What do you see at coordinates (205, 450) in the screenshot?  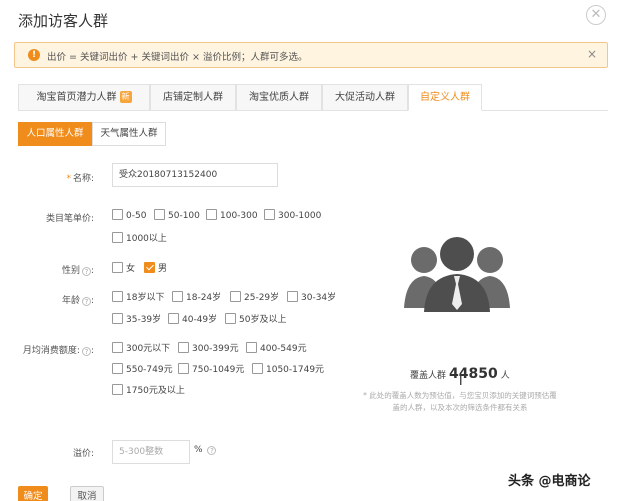 I see `premium-unit: % ?` at bounding box center [205, 450].